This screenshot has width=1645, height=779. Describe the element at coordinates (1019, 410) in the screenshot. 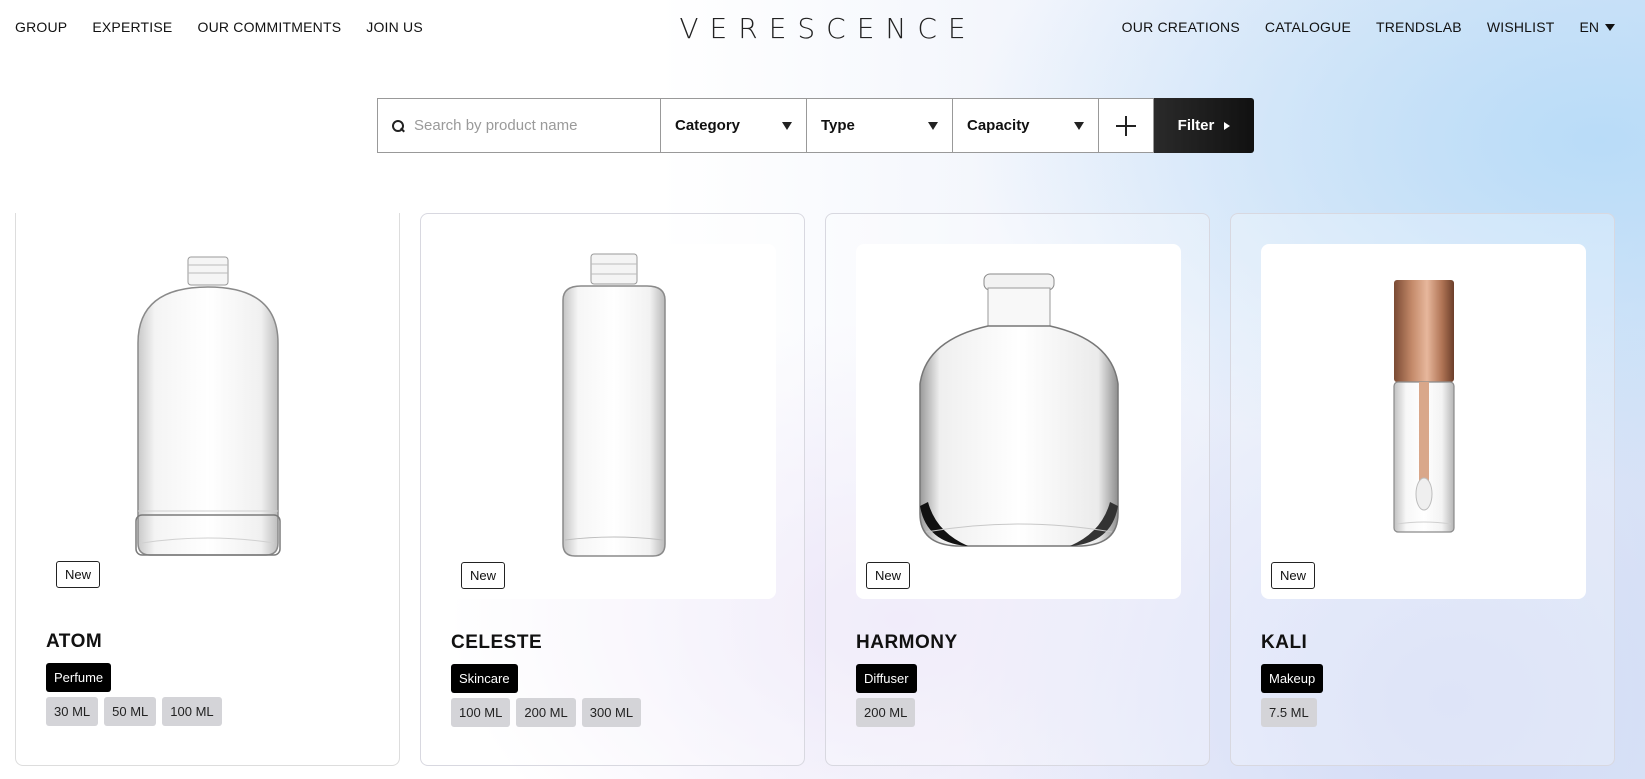

I see `harmony-bottle-image` at that location.